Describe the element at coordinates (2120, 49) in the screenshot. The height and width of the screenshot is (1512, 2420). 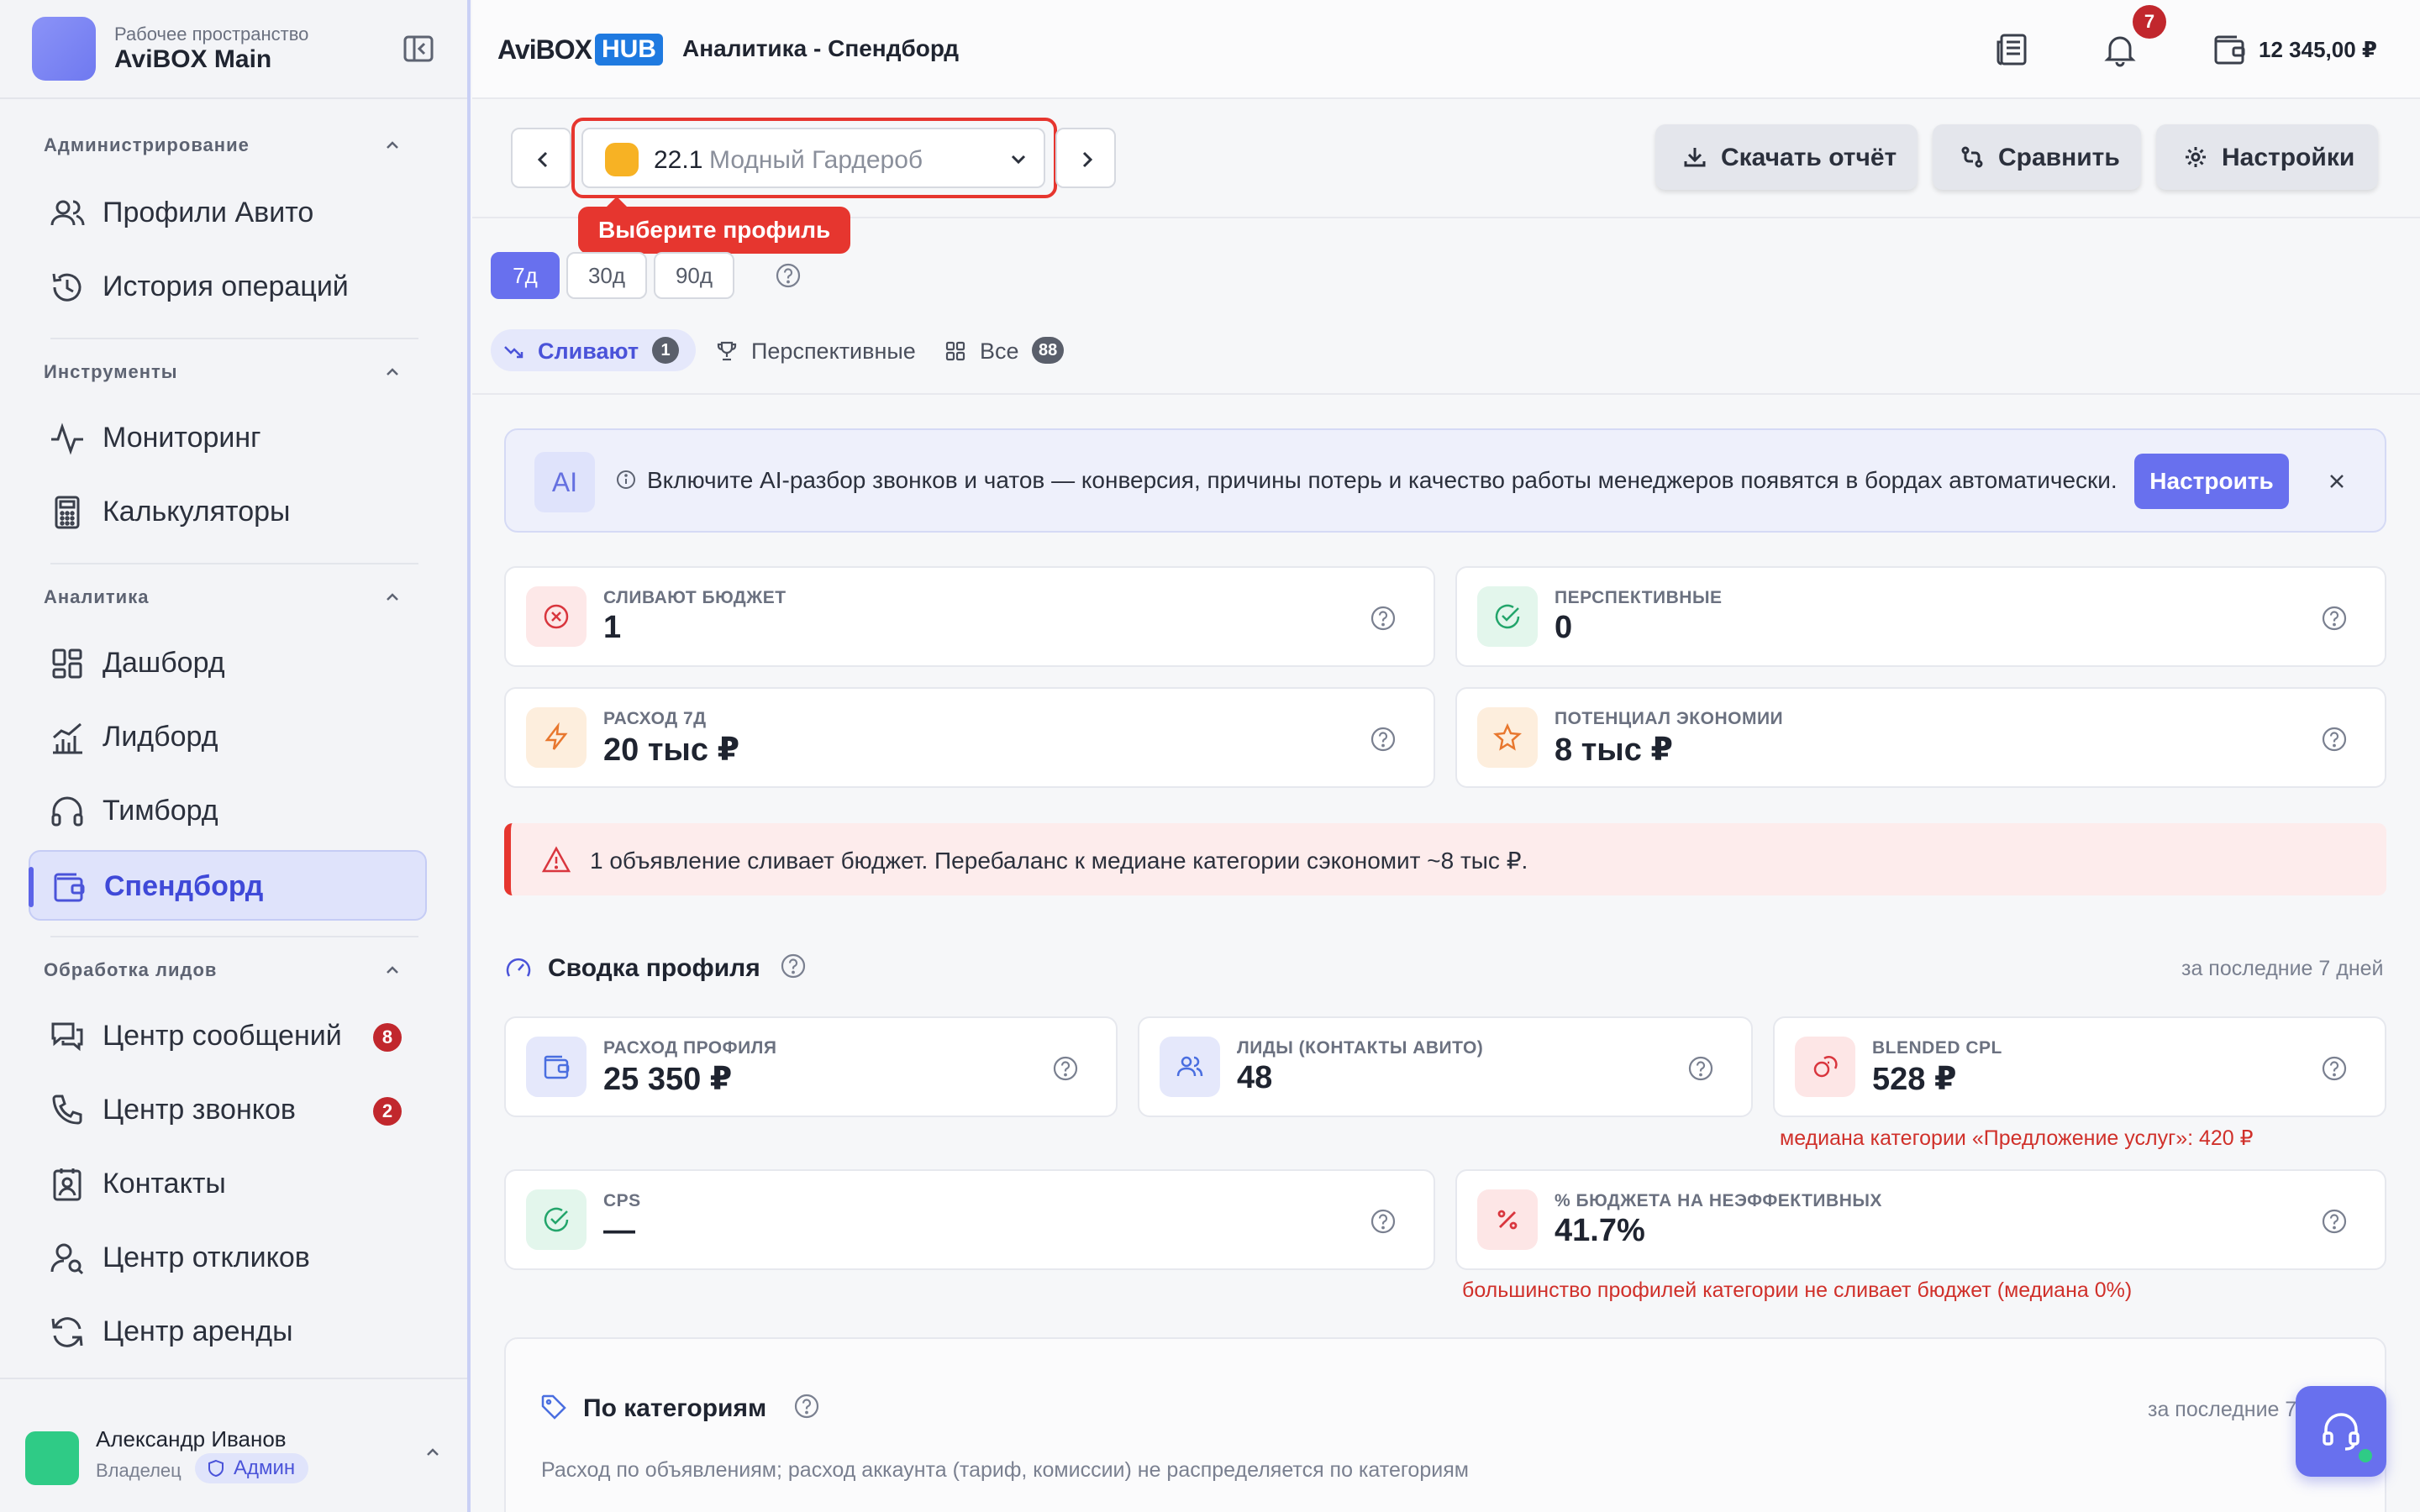
I see `bell-icon` at that location.